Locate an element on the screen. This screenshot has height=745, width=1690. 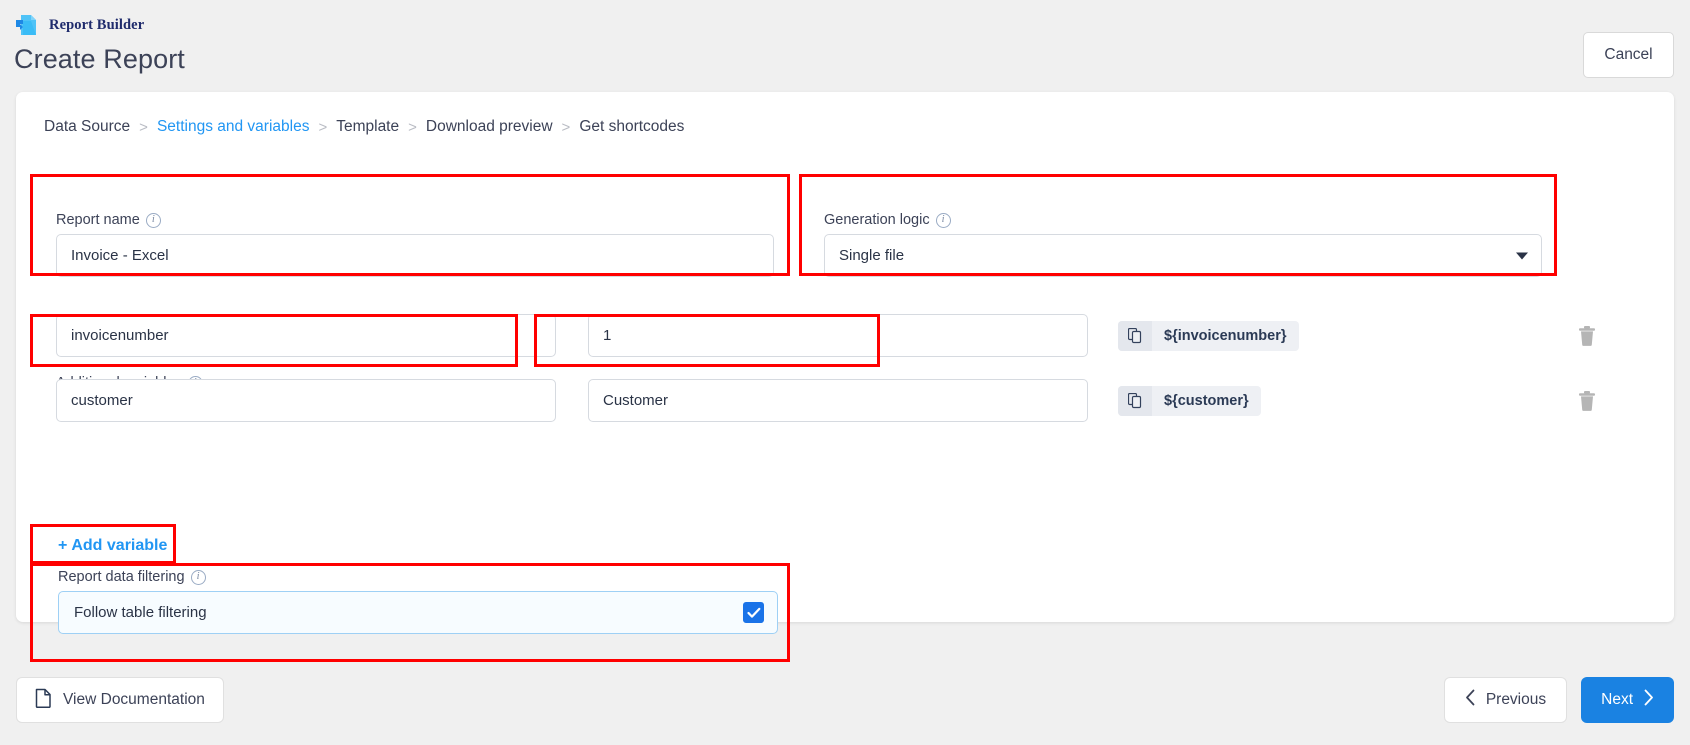
breadcrumb-item-settings-and-variables: Settings and variables is located at coordinates (233, 127).